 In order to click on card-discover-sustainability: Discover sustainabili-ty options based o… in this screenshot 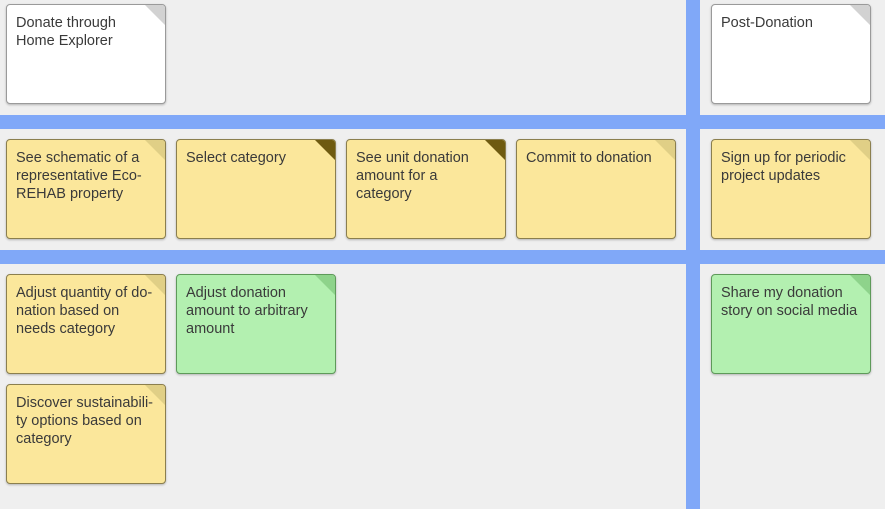, I will do `click(86, 434)`.